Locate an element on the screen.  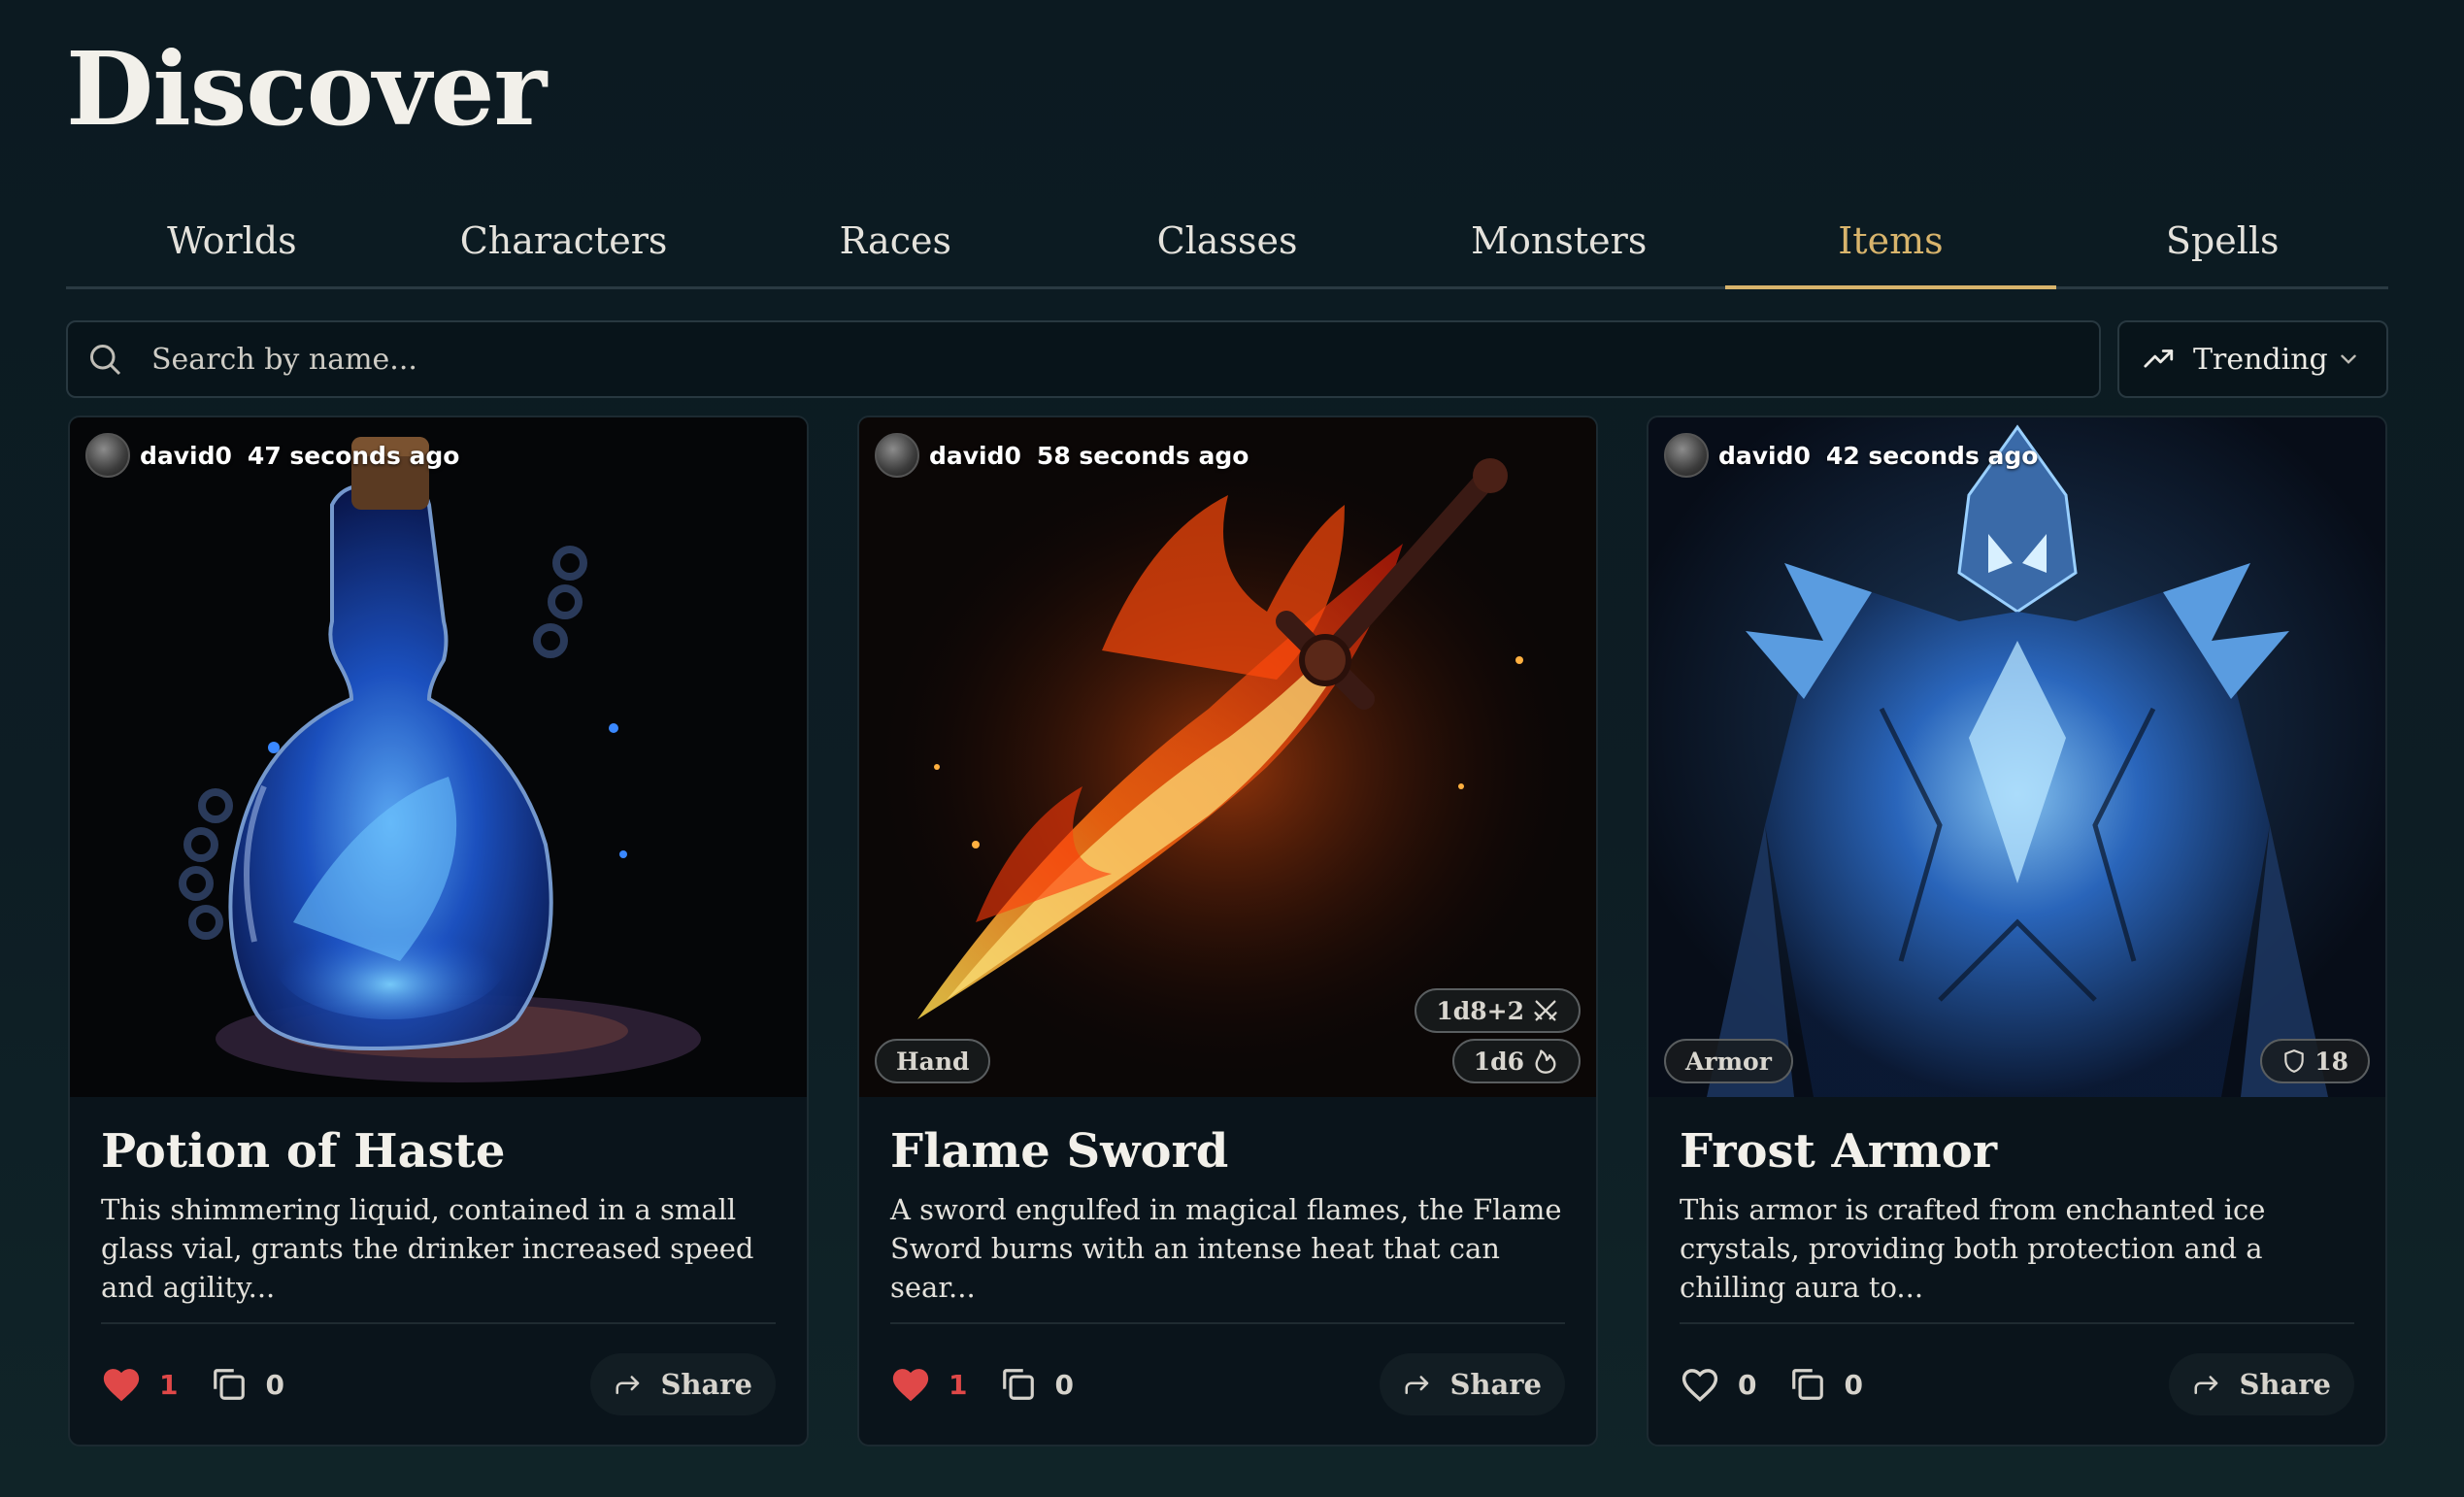
like-button: 0 is located at coordinates (1718, 1384).